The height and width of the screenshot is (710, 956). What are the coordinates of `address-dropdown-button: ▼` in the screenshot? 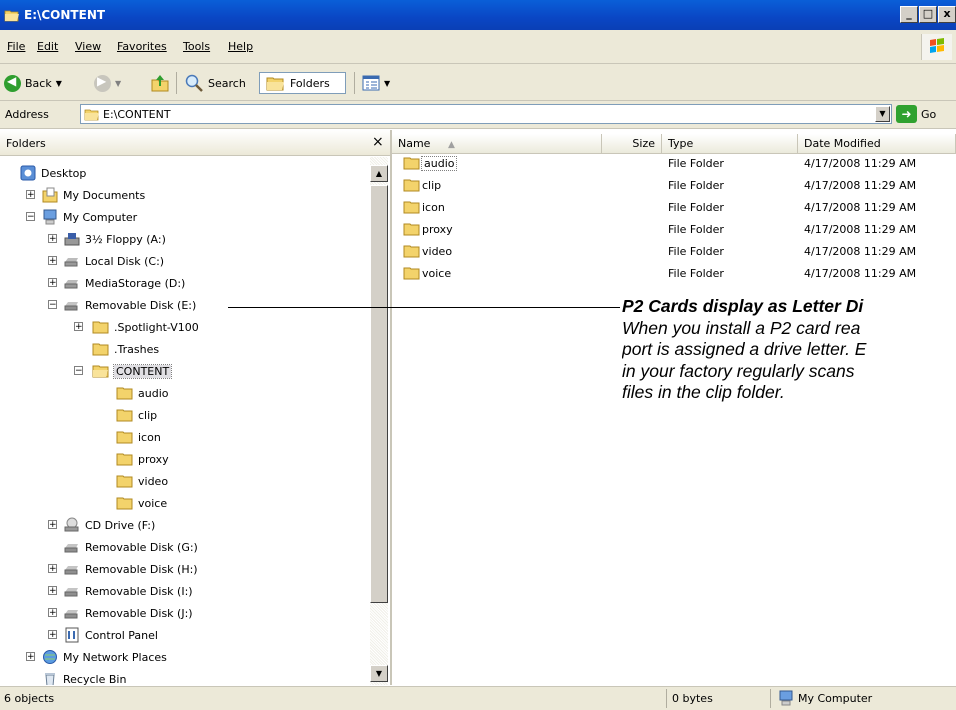 It's located at (882, 114).